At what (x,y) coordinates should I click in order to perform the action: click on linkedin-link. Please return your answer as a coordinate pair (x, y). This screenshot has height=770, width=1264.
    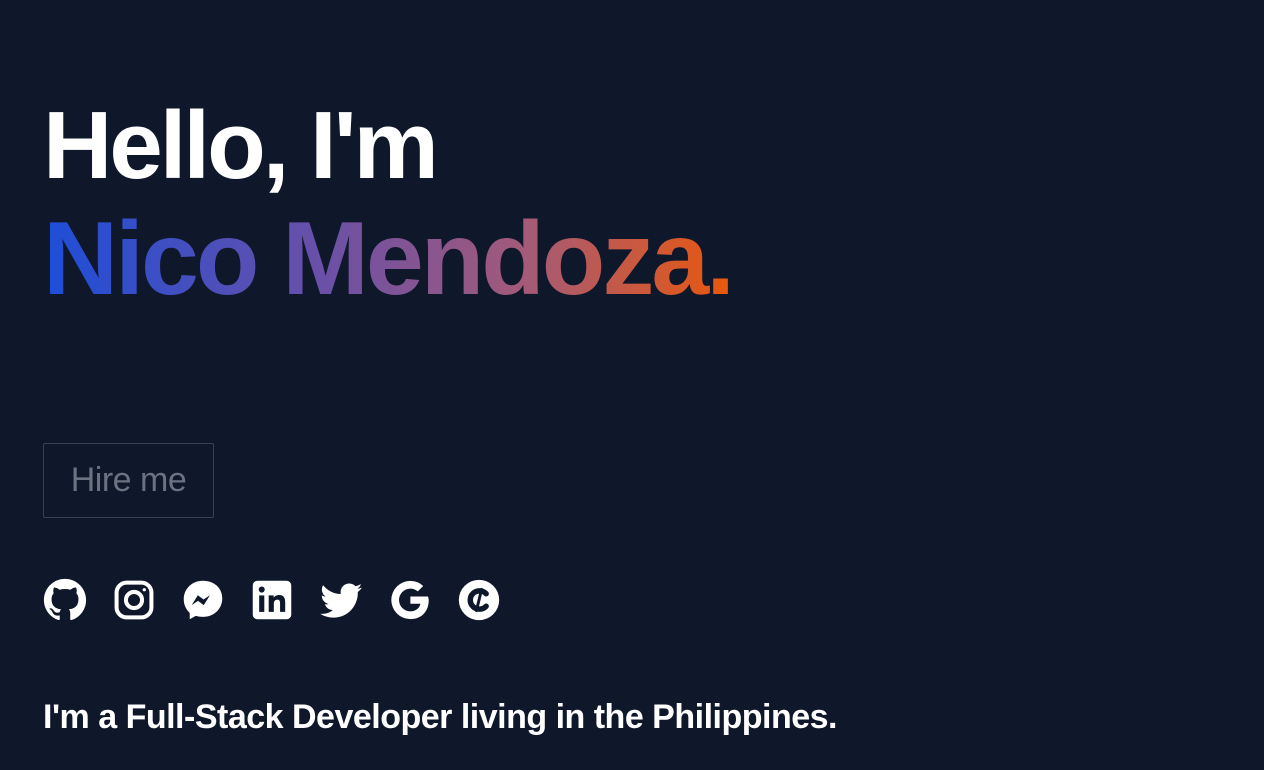
    Looking at the image, I should click on (272, 600).